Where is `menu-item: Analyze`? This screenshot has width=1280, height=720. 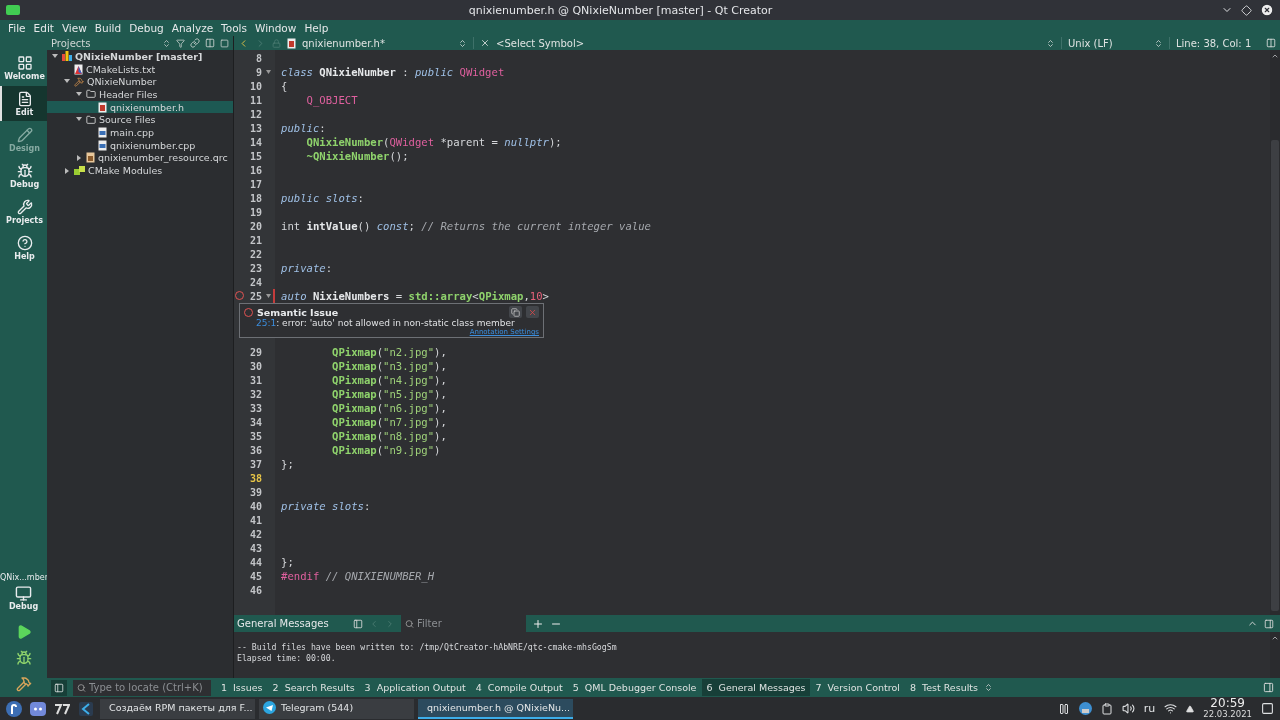 menu-item: Analyze is located at coordinates (192, 28).